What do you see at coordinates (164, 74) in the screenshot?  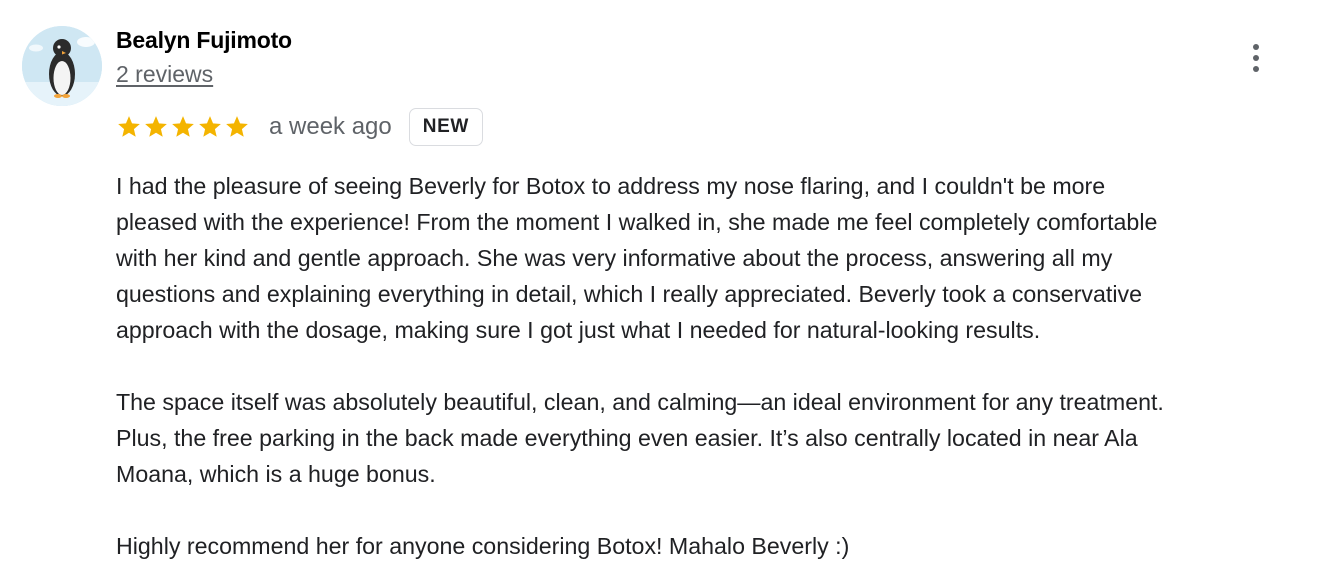 I see `reviewer-review-count-link: 2 reviews` at bounding box center [164, 74].